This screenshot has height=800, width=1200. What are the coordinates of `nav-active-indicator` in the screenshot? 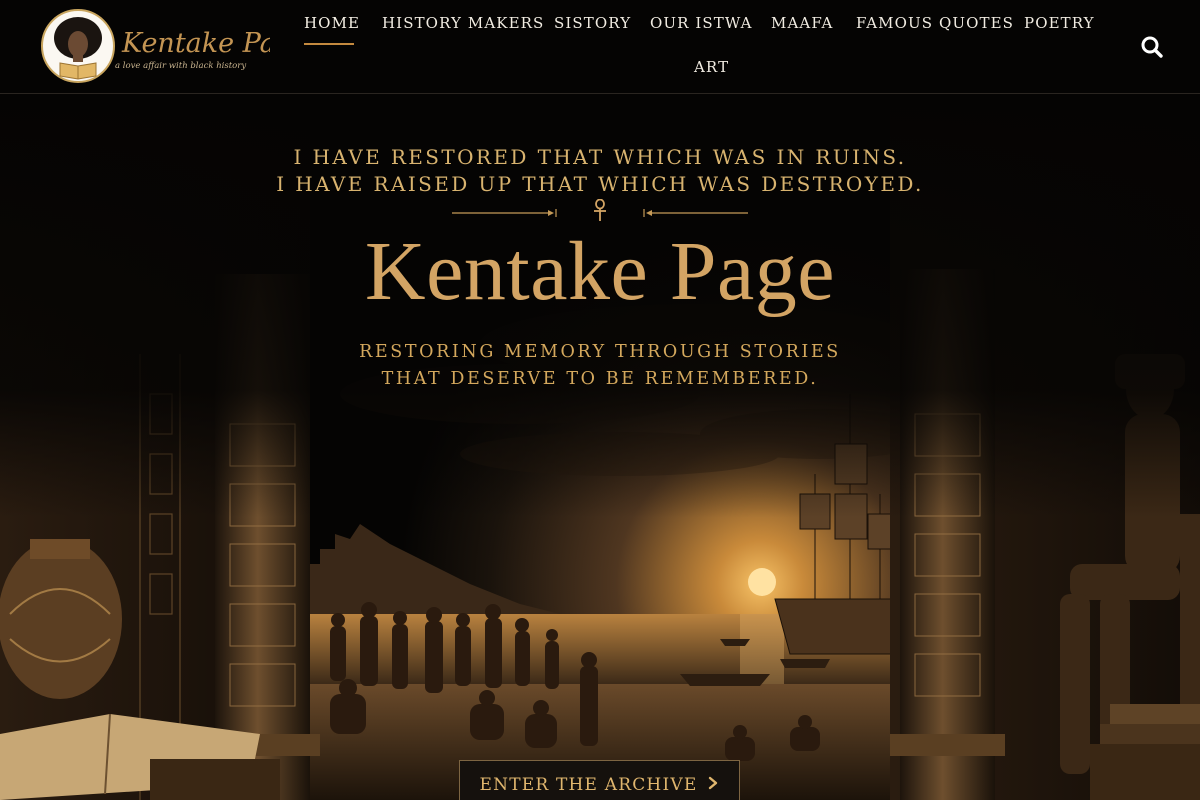 It's located at (329, 44).